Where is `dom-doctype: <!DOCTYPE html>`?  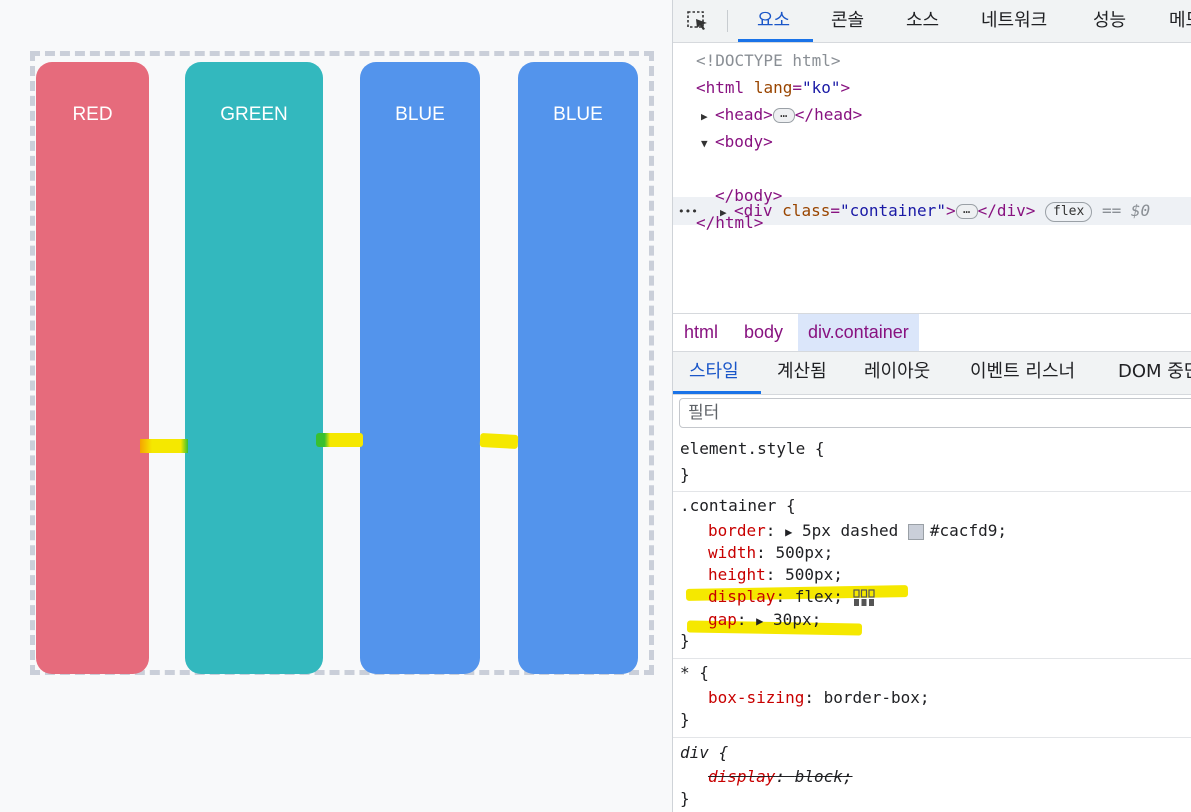 dom-doctype: <!DOCTYPE html> is located at coordinates (768, 60).